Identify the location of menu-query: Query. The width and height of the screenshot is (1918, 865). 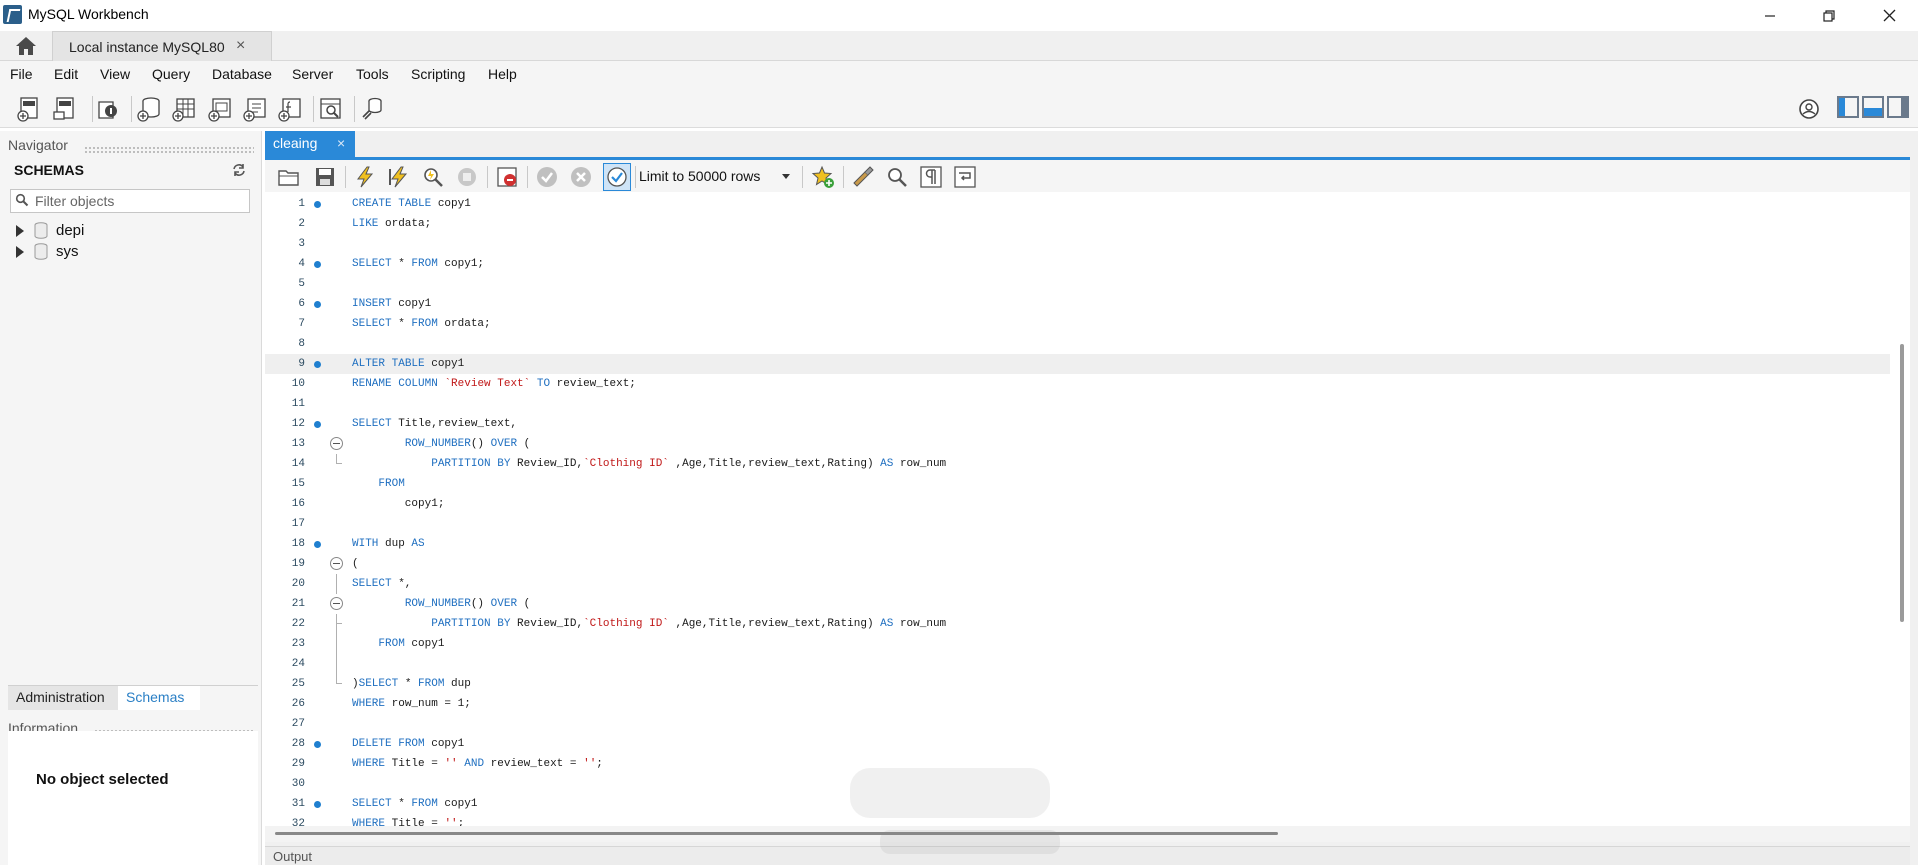
(171, 74).